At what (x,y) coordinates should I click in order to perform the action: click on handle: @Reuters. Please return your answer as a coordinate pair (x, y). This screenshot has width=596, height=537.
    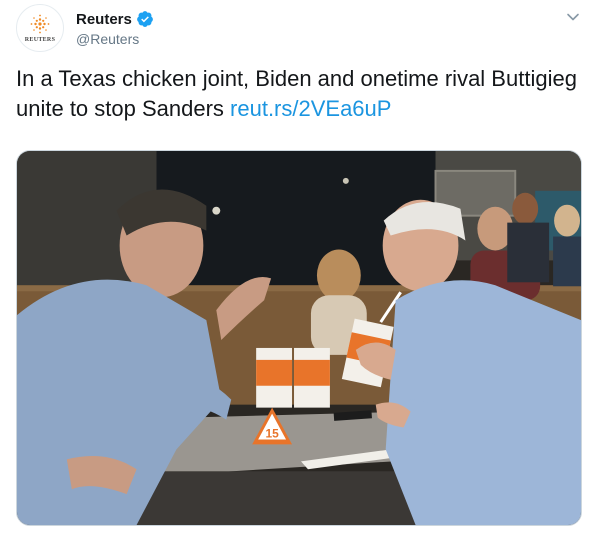
    Looking at the image, I should click on (107, 39).